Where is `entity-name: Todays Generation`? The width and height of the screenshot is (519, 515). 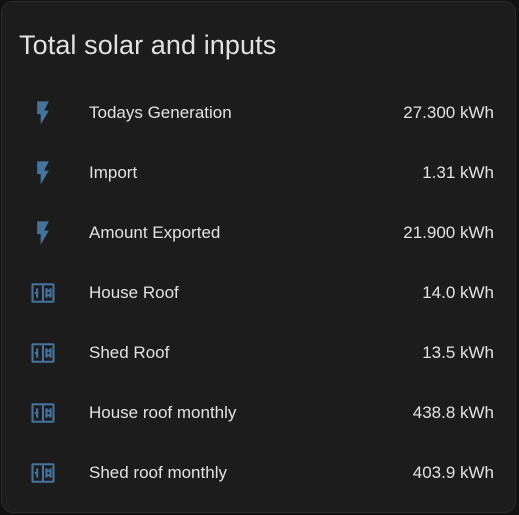 entity-name: Todays Generation is located at coordinates (160, 112).